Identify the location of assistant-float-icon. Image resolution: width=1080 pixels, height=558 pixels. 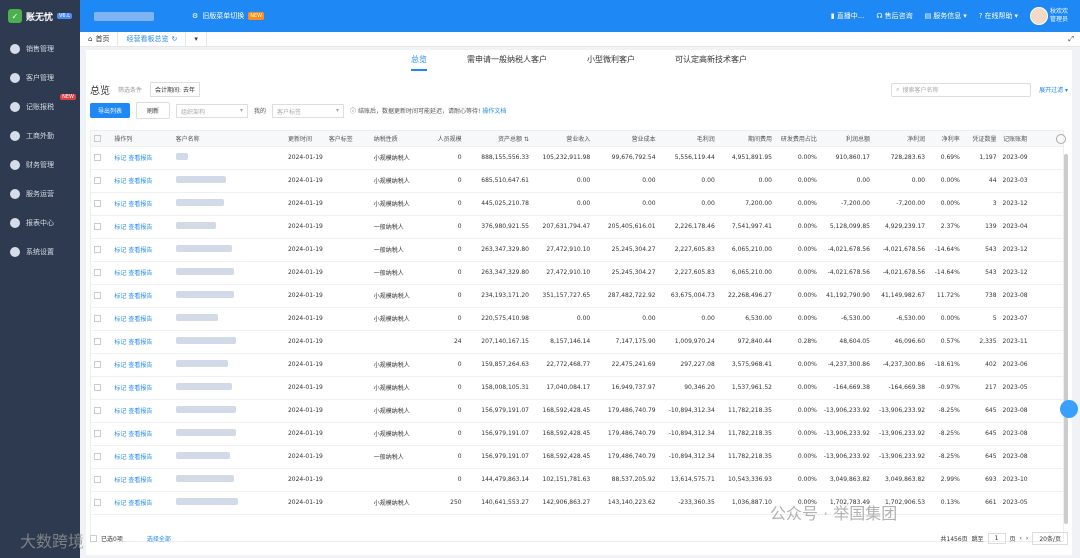
(1069, 409).